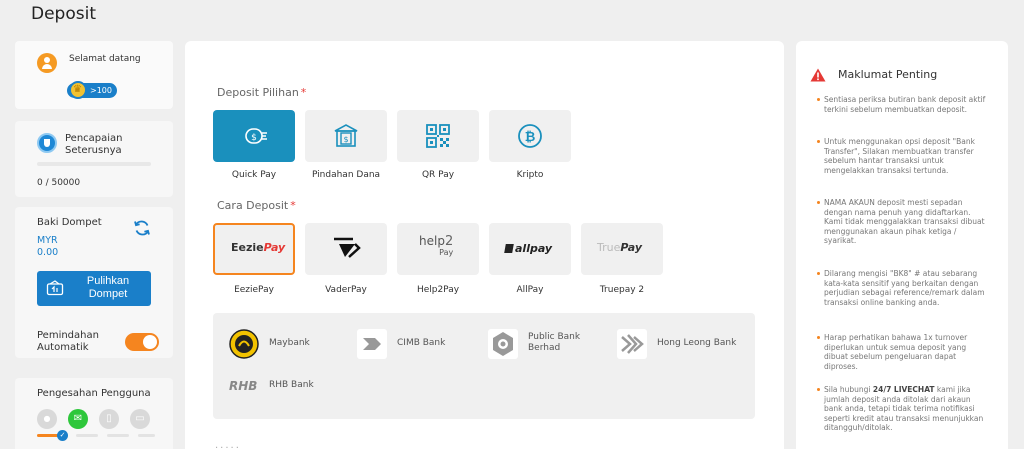  I want to click on refresh-icon, so click(142, 228).